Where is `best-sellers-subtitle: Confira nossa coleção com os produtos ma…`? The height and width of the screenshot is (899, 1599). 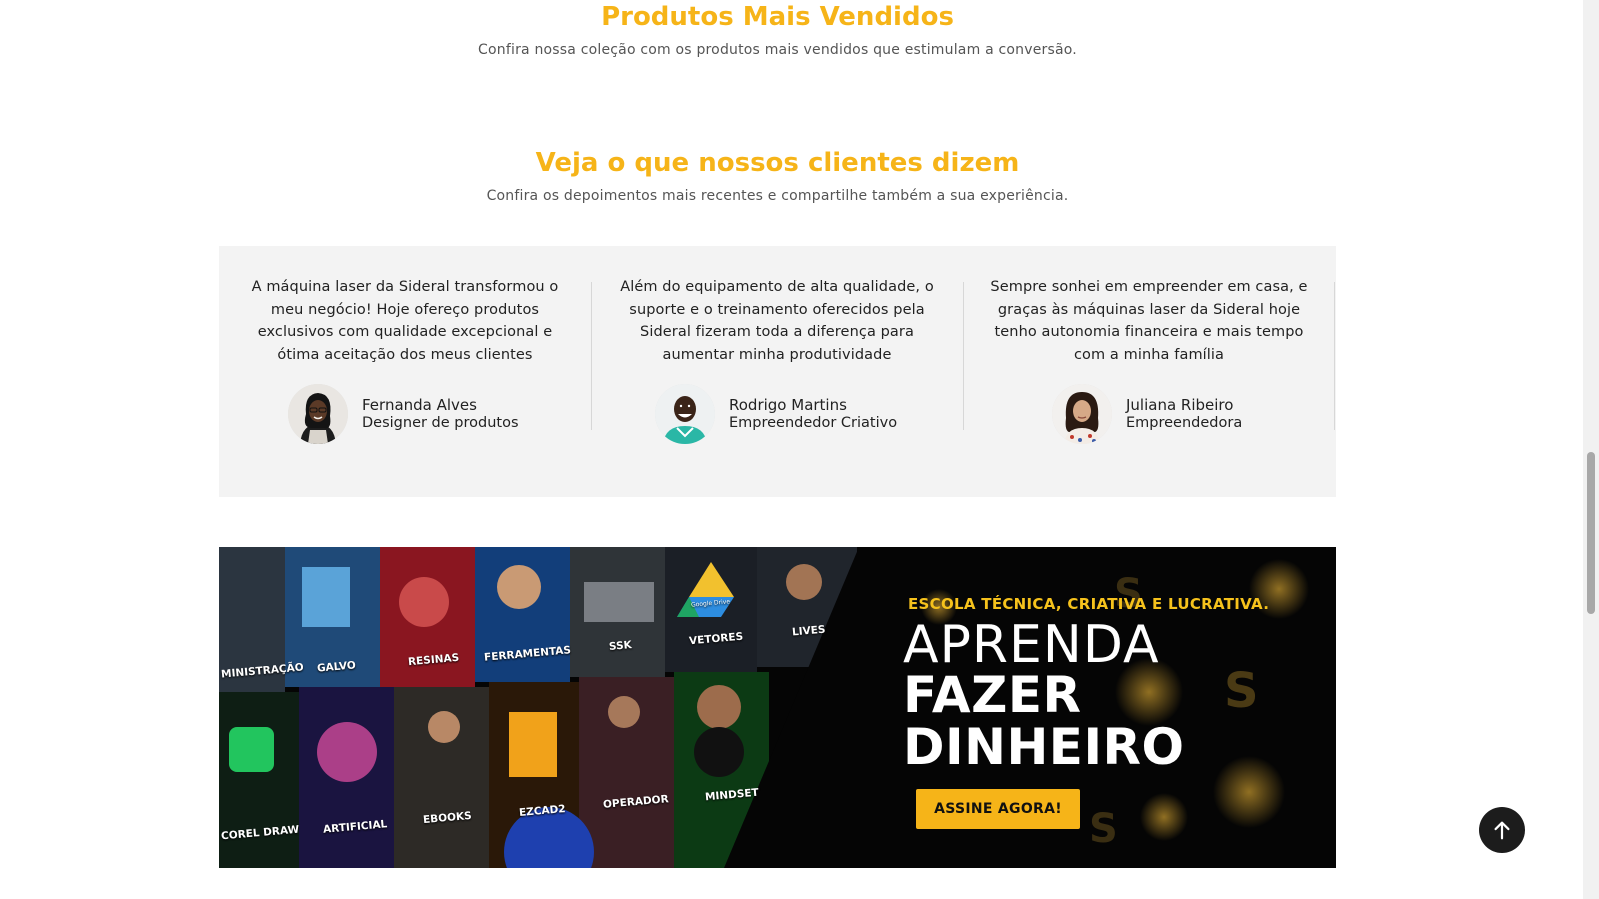 best-sellers-subtitle: Confira nossa coleção com os produtos ma… is located at coordinates (777, 50).